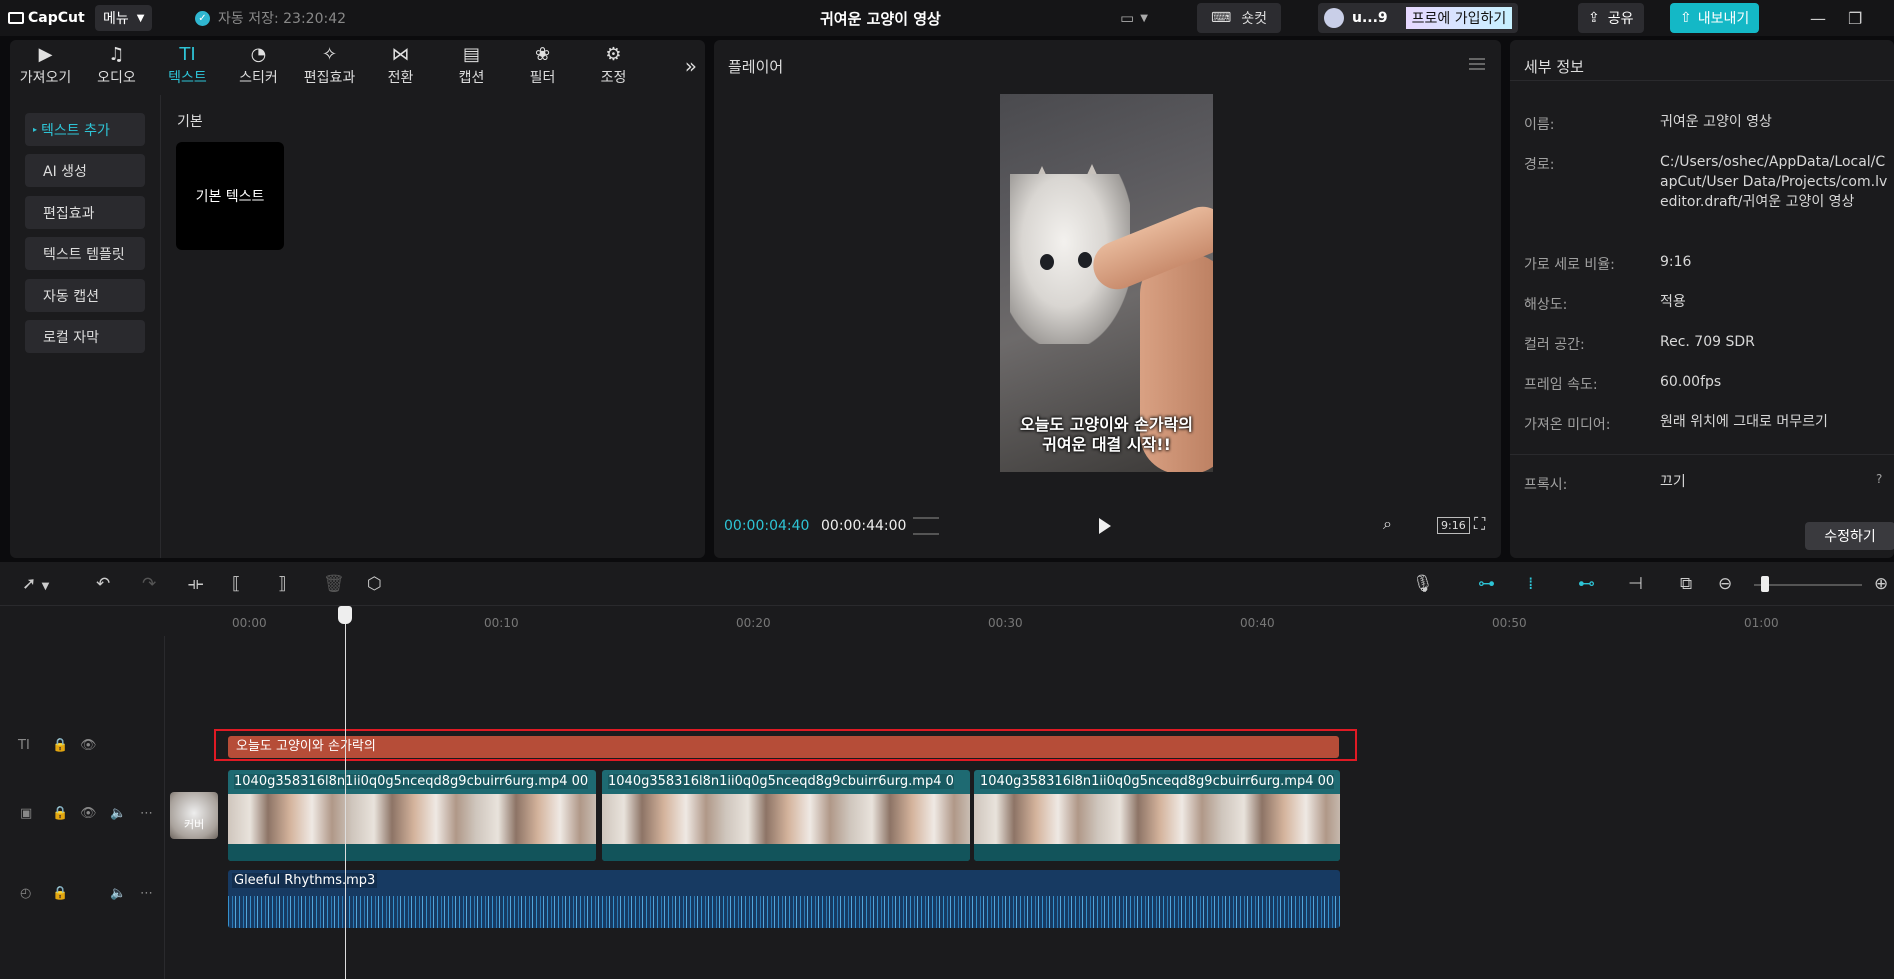 The height and width of the screenshot is (979, 1894). What do you see at coordinates (1879, 479) in the screenshot?
I see `help-icon: ?` at bounding box center [1879, 479].